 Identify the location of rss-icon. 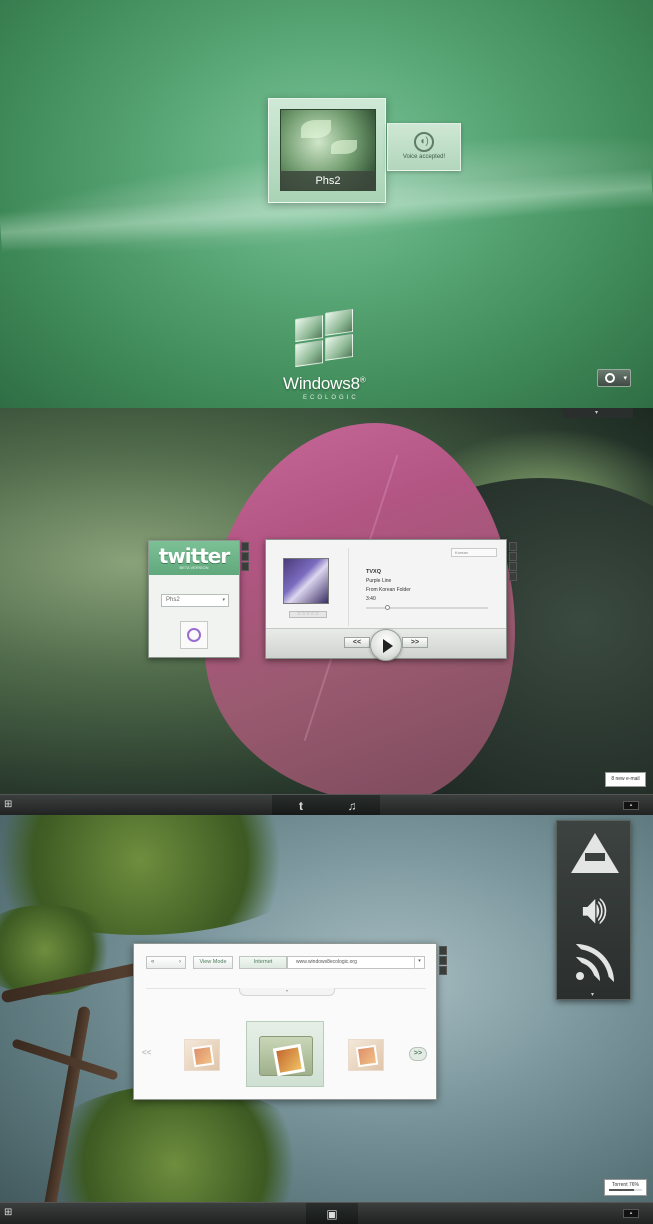
(594, 964).